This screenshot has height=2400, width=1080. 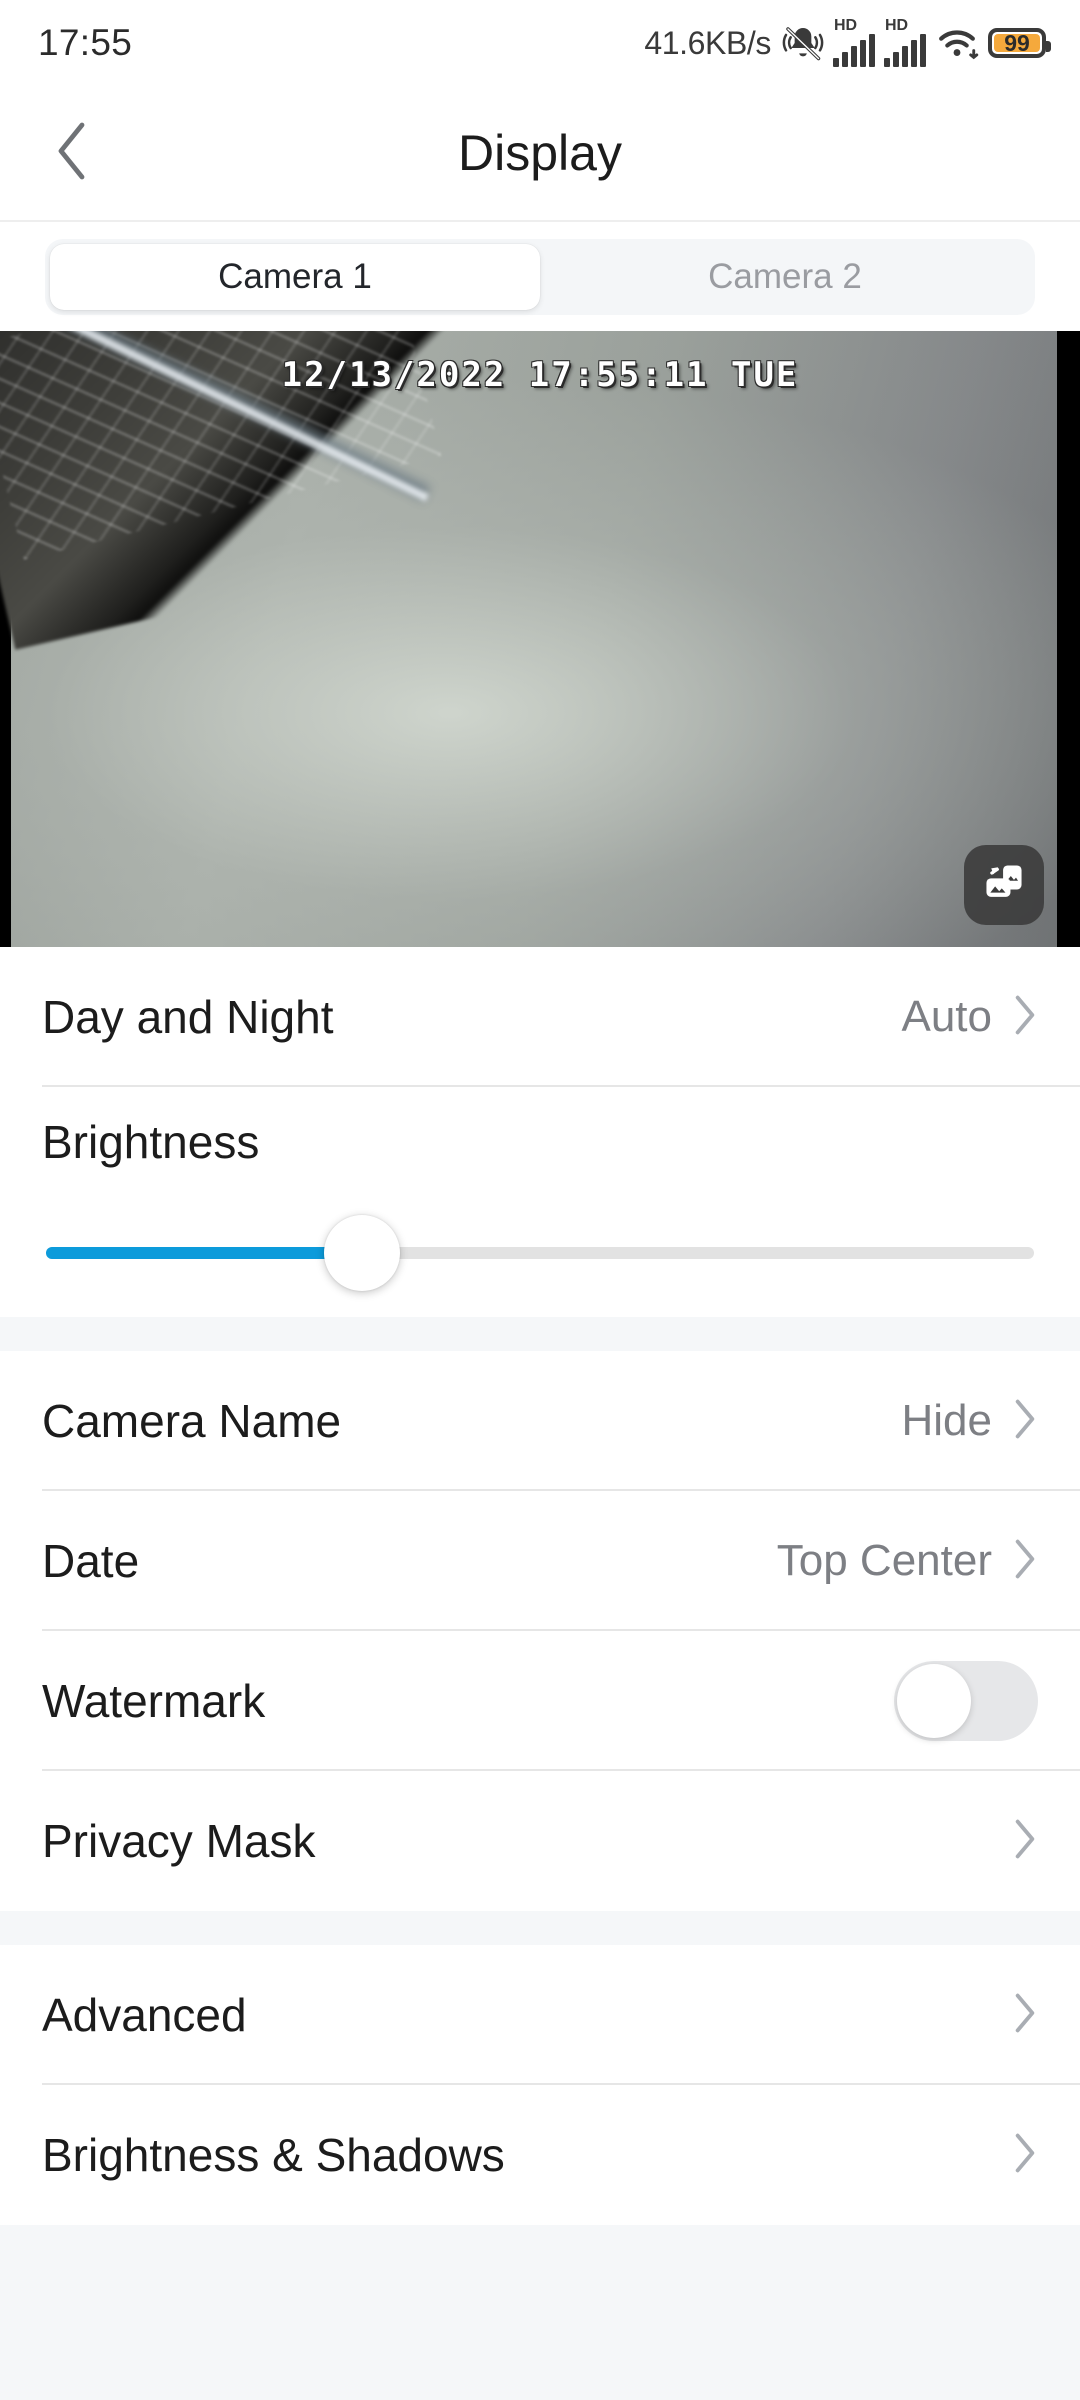 I want to click on camera-tabs-container: Camera 1 Camera 2, so click(x=540, y=276).